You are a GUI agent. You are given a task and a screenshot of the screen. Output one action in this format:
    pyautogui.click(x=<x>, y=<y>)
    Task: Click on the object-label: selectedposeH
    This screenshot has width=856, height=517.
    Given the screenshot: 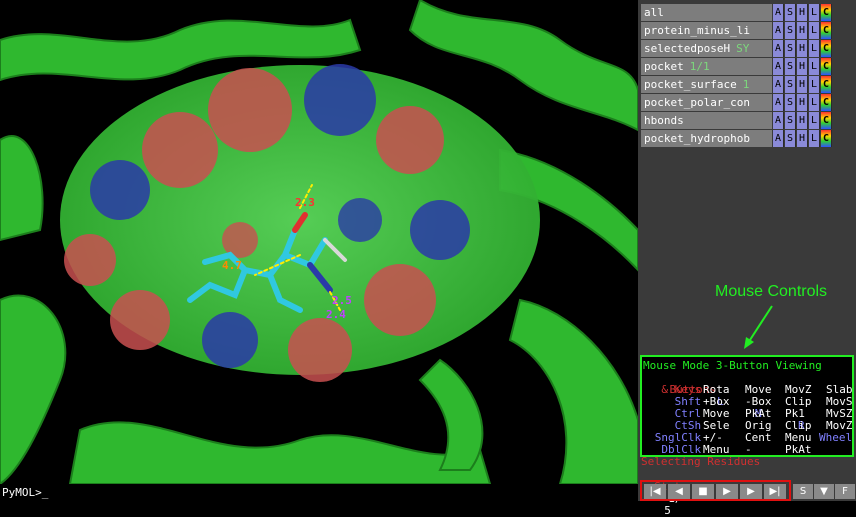 What is the action you would take?
    pyautogui.click(x=687, y=48)
    